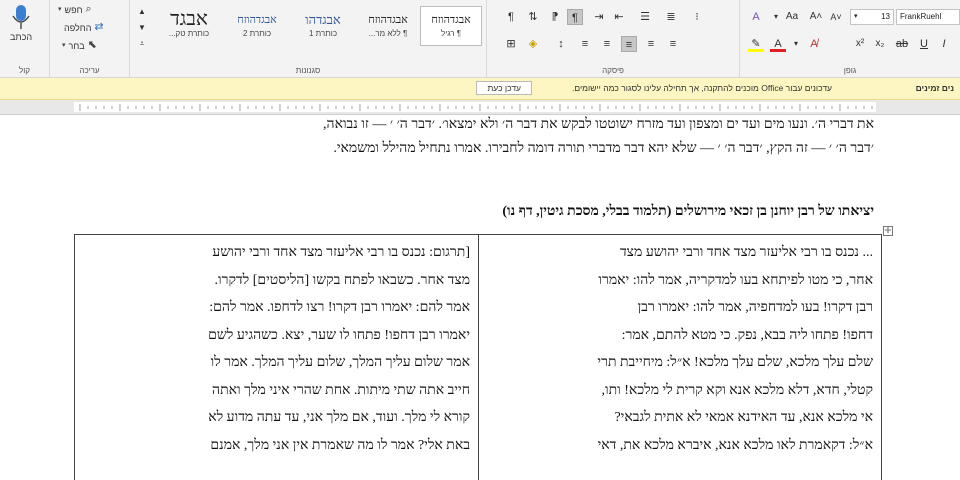 The width and height of the screenshot is (960, 480). I want to click on style-name: ¶ רגיל, so click(451, 33).